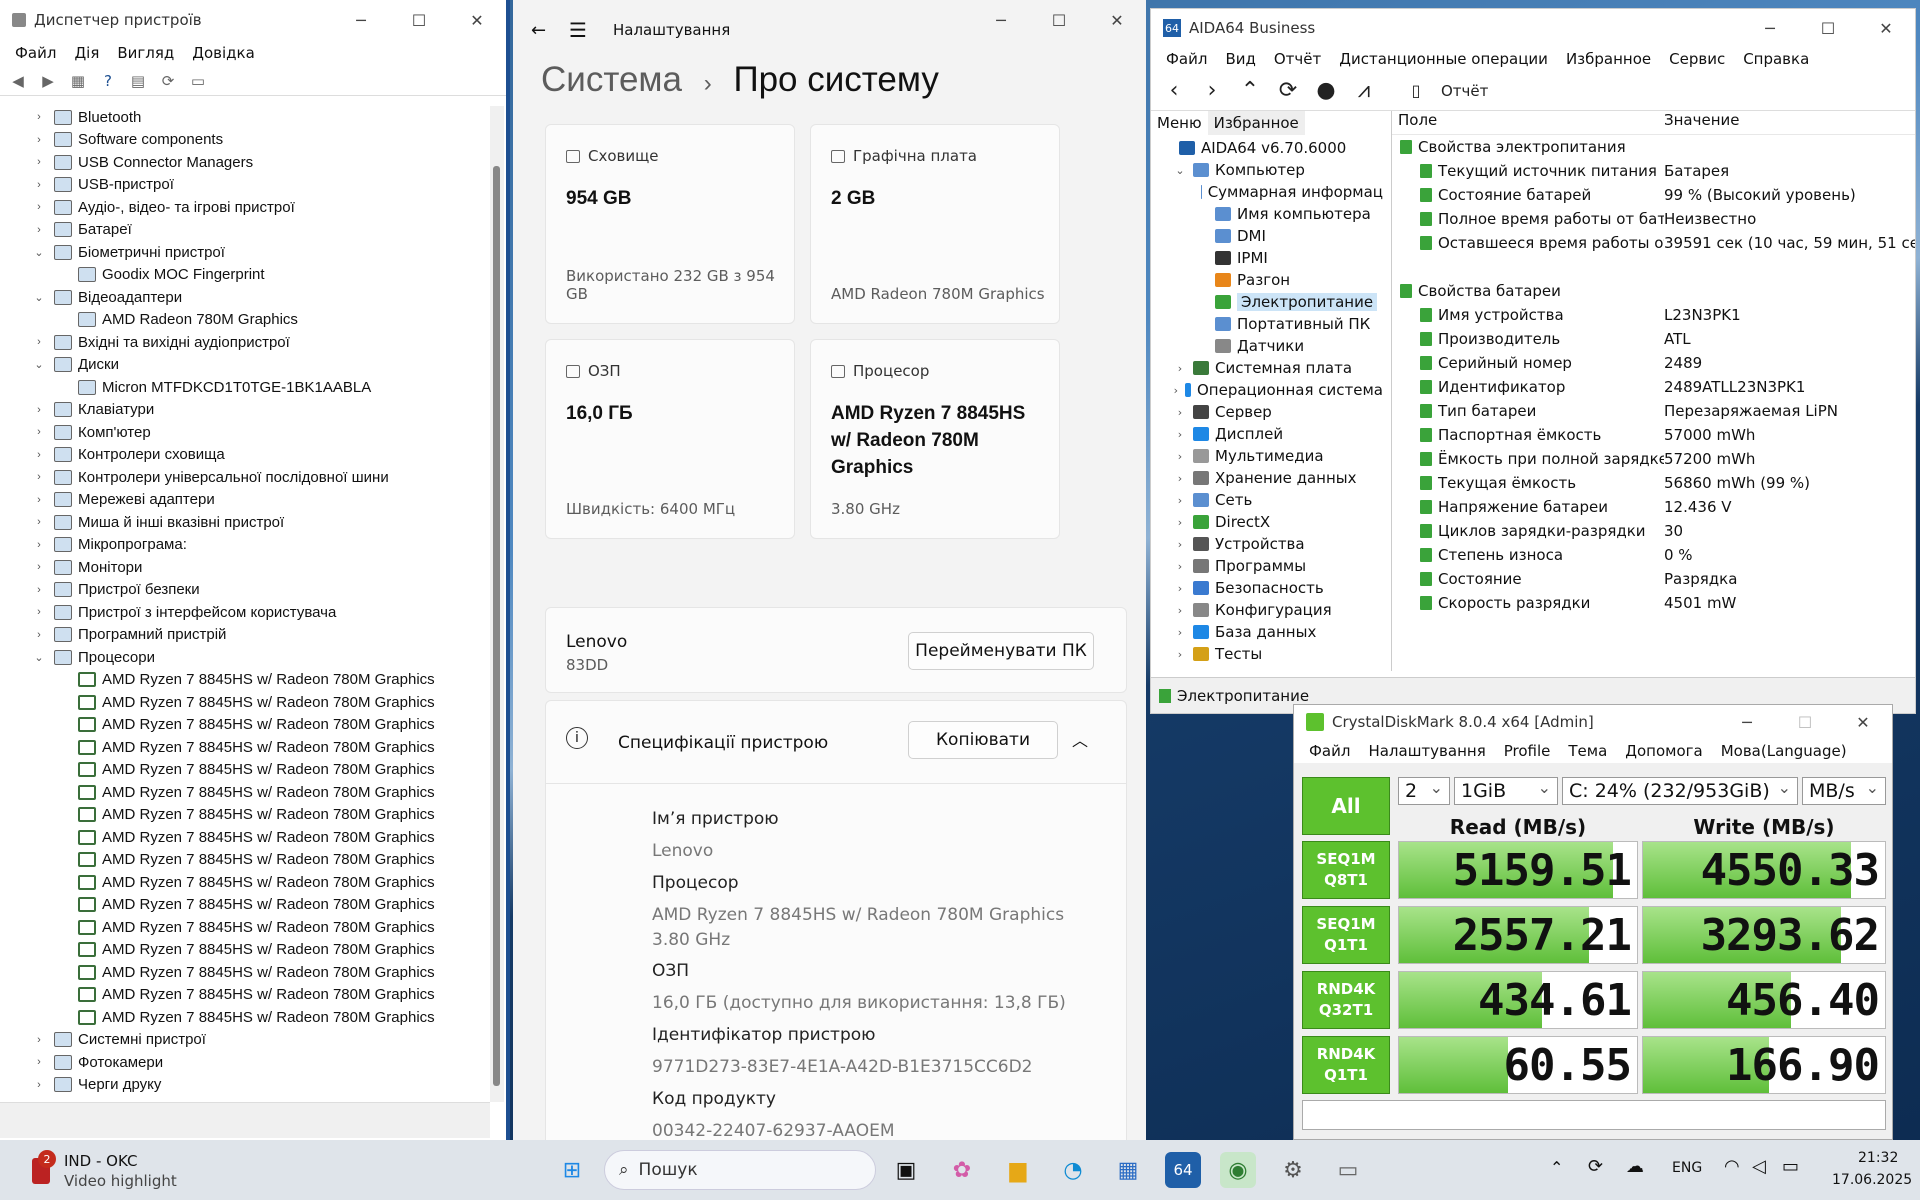 This screenshot has height=1200, width=1920. I want to click on dm-titlebar: Диспетчер пристроїв ─ ☐ ✕, so click(253, 20).